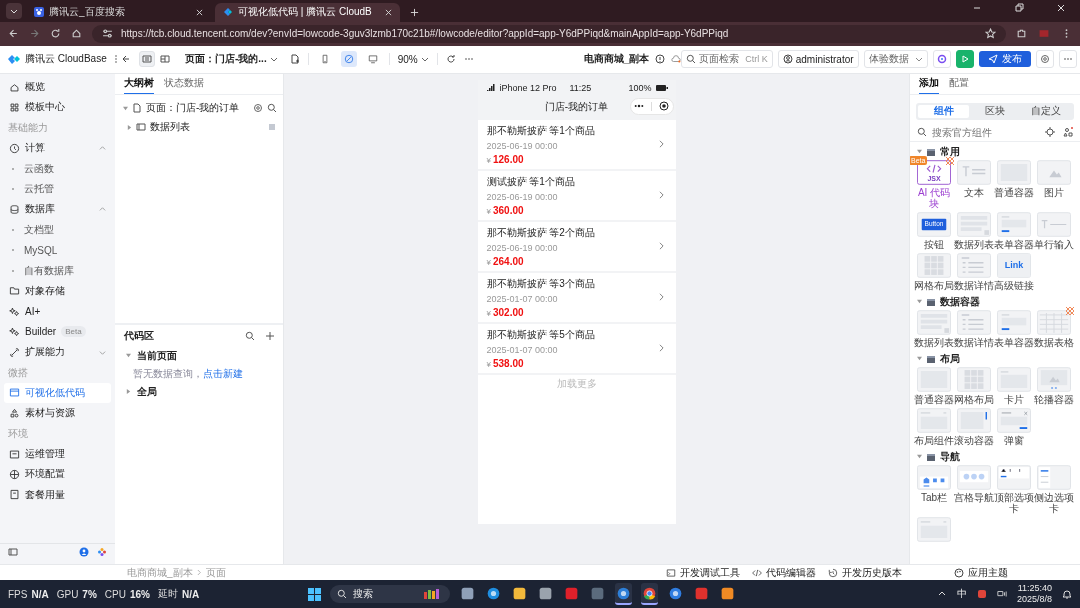  Describe the element at coordinates (1034, 594) in the screenshot. I see `clock: 11:25:40 2025/8/8` at that location.